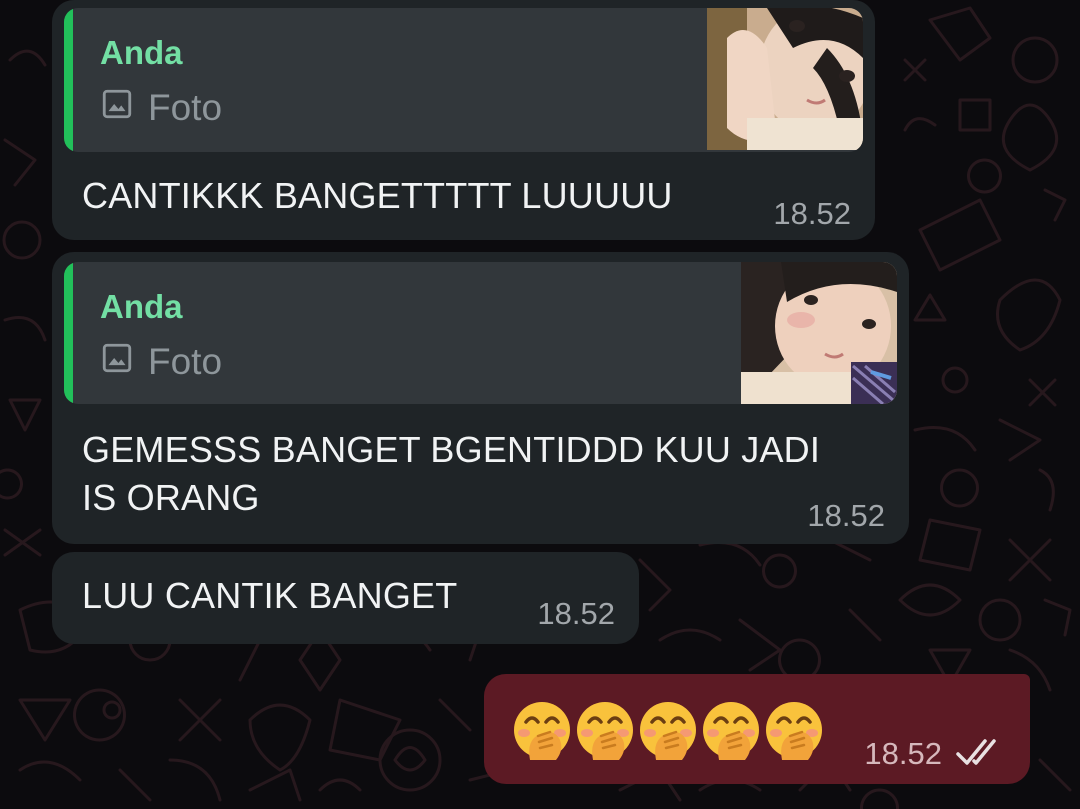 This screenshot has width=1080, height=809. Describe the element at coordinates (377, 195) in the screenshot. I see `message-text: CANTIKKK BANGETTTTT LUUUUU` at that location.